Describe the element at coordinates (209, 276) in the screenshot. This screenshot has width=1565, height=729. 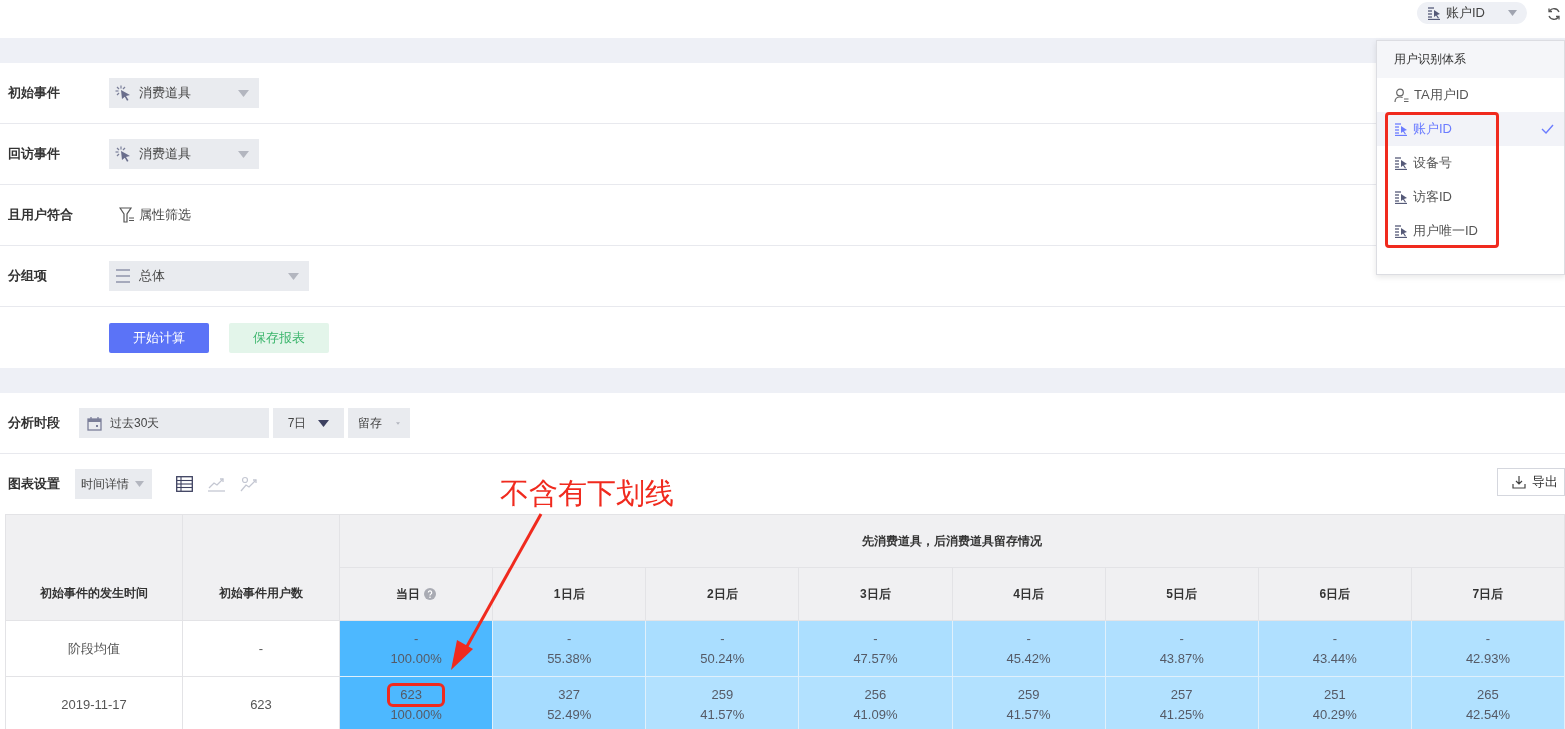
I see `group-select: 总体` at that location.